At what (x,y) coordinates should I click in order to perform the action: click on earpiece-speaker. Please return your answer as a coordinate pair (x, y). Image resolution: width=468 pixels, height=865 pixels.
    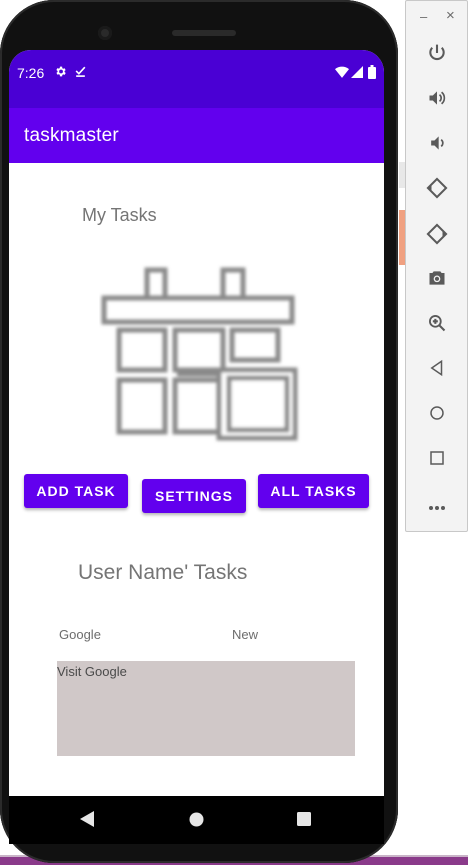
    Looking at the image, I should click on (204, 33).